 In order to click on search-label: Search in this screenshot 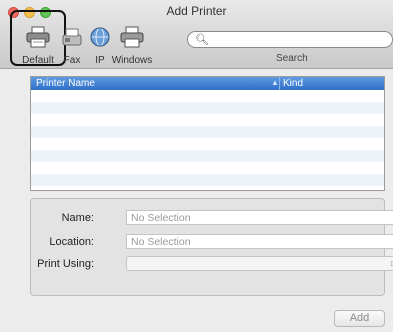, I will do `click(292, 58)`.